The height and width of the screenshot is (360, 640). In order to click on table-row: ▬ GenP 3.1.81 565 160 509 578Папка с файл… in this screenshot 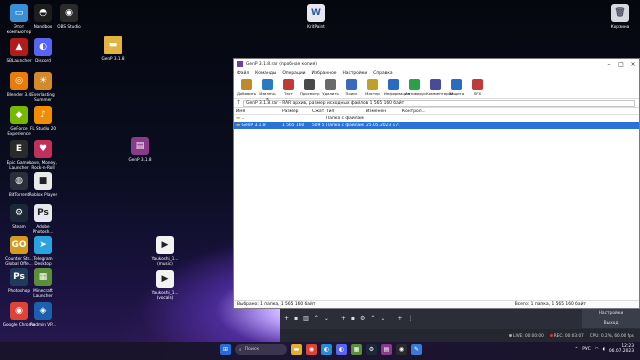, I will do `click(436, 125)`.